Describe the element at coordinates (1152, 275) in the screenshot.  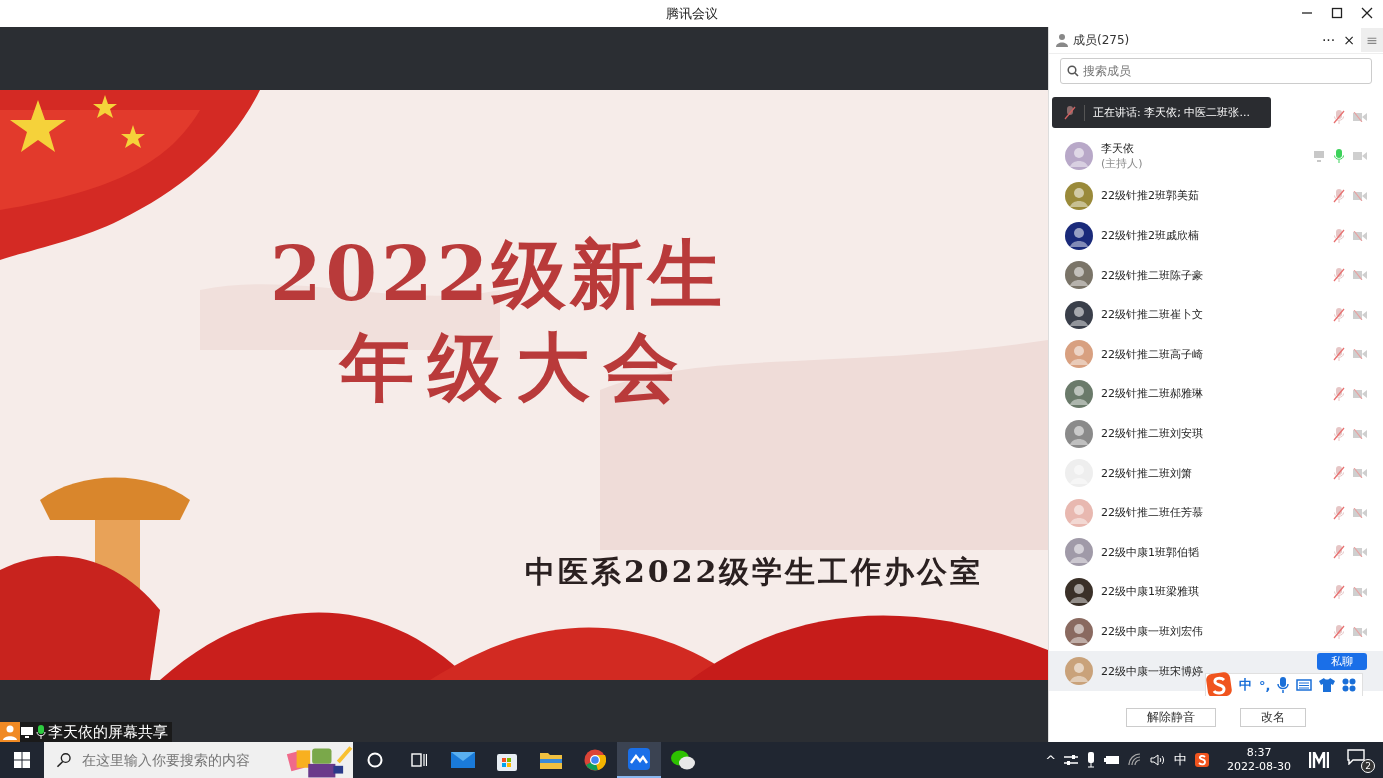
I see `member-name: 22级针推二班陈子豪` at that location.